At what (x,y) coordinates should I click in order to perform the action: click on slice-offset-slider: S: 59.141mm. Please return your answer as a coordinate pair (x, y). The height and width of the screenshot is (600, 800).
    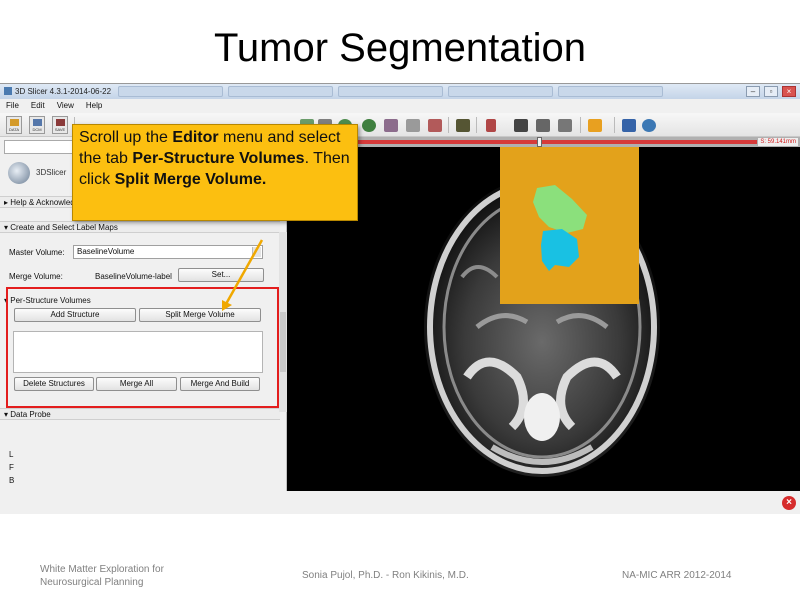
    Looking at the image, I should click on (543, 142).